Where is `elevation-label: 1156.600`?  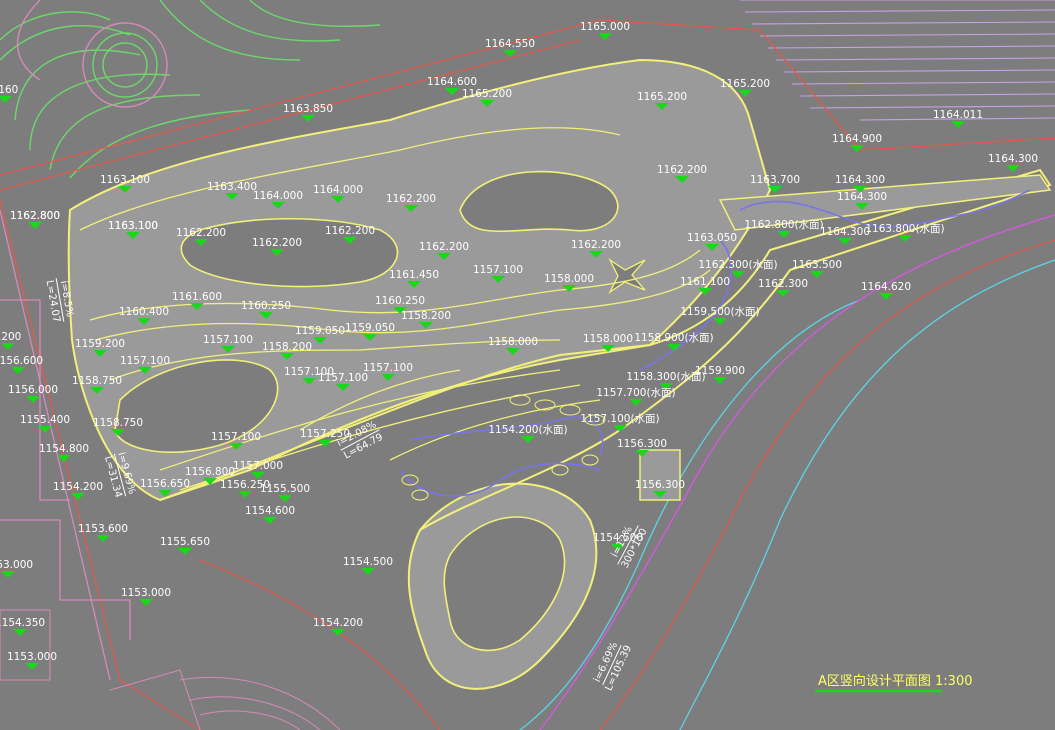 elevation-label: 1156.600 is located at coordinates (21, 361).